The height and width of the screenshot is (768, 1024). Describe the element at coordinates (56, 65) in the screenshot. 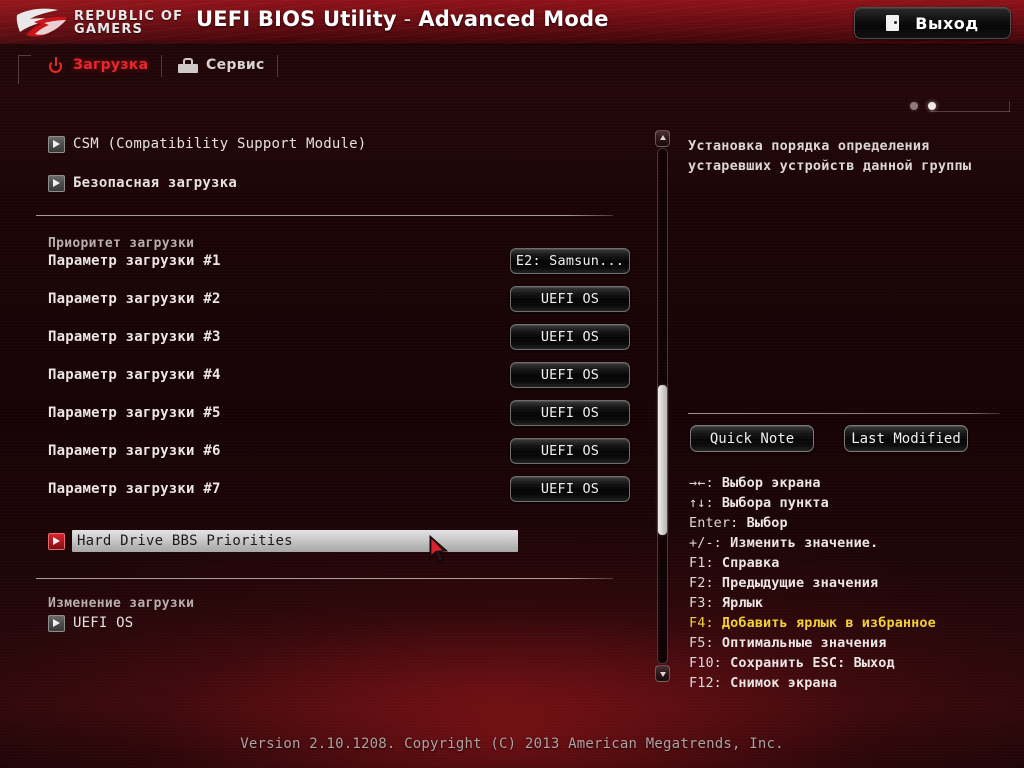

I see `power-icon` at that location.